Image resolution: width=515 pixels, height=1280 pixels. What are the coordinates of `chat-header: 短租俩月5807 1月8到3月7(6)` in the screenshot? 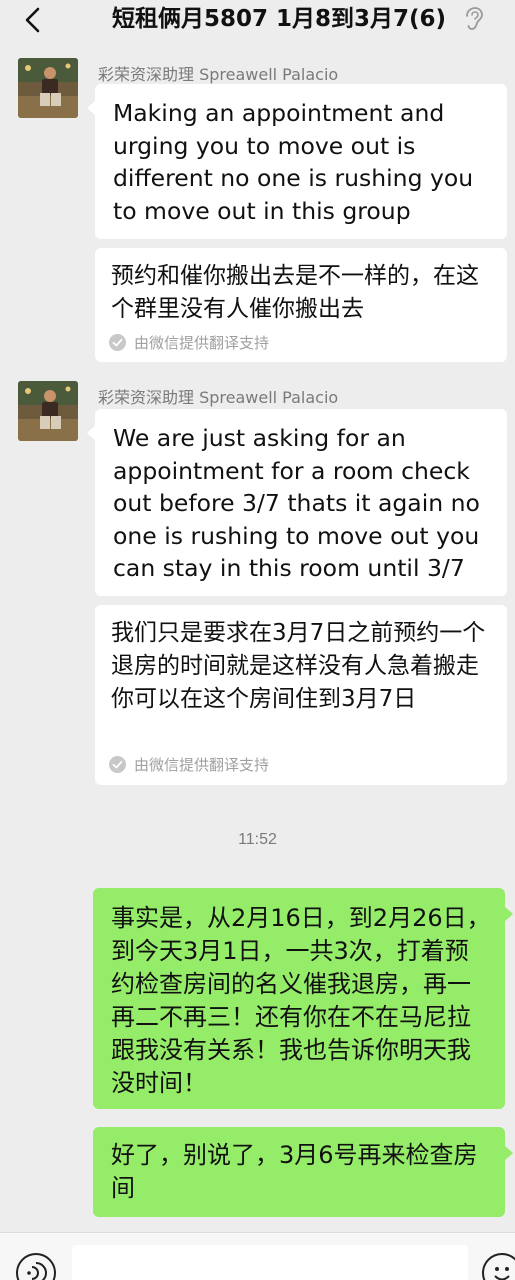 It's located at (257, 20).